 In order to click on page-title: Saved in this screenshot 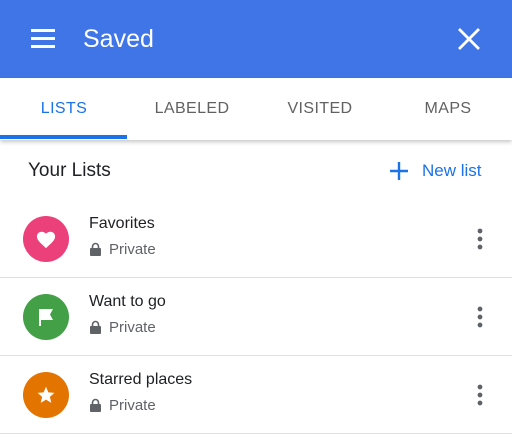, I will do `click(118, 39)`.